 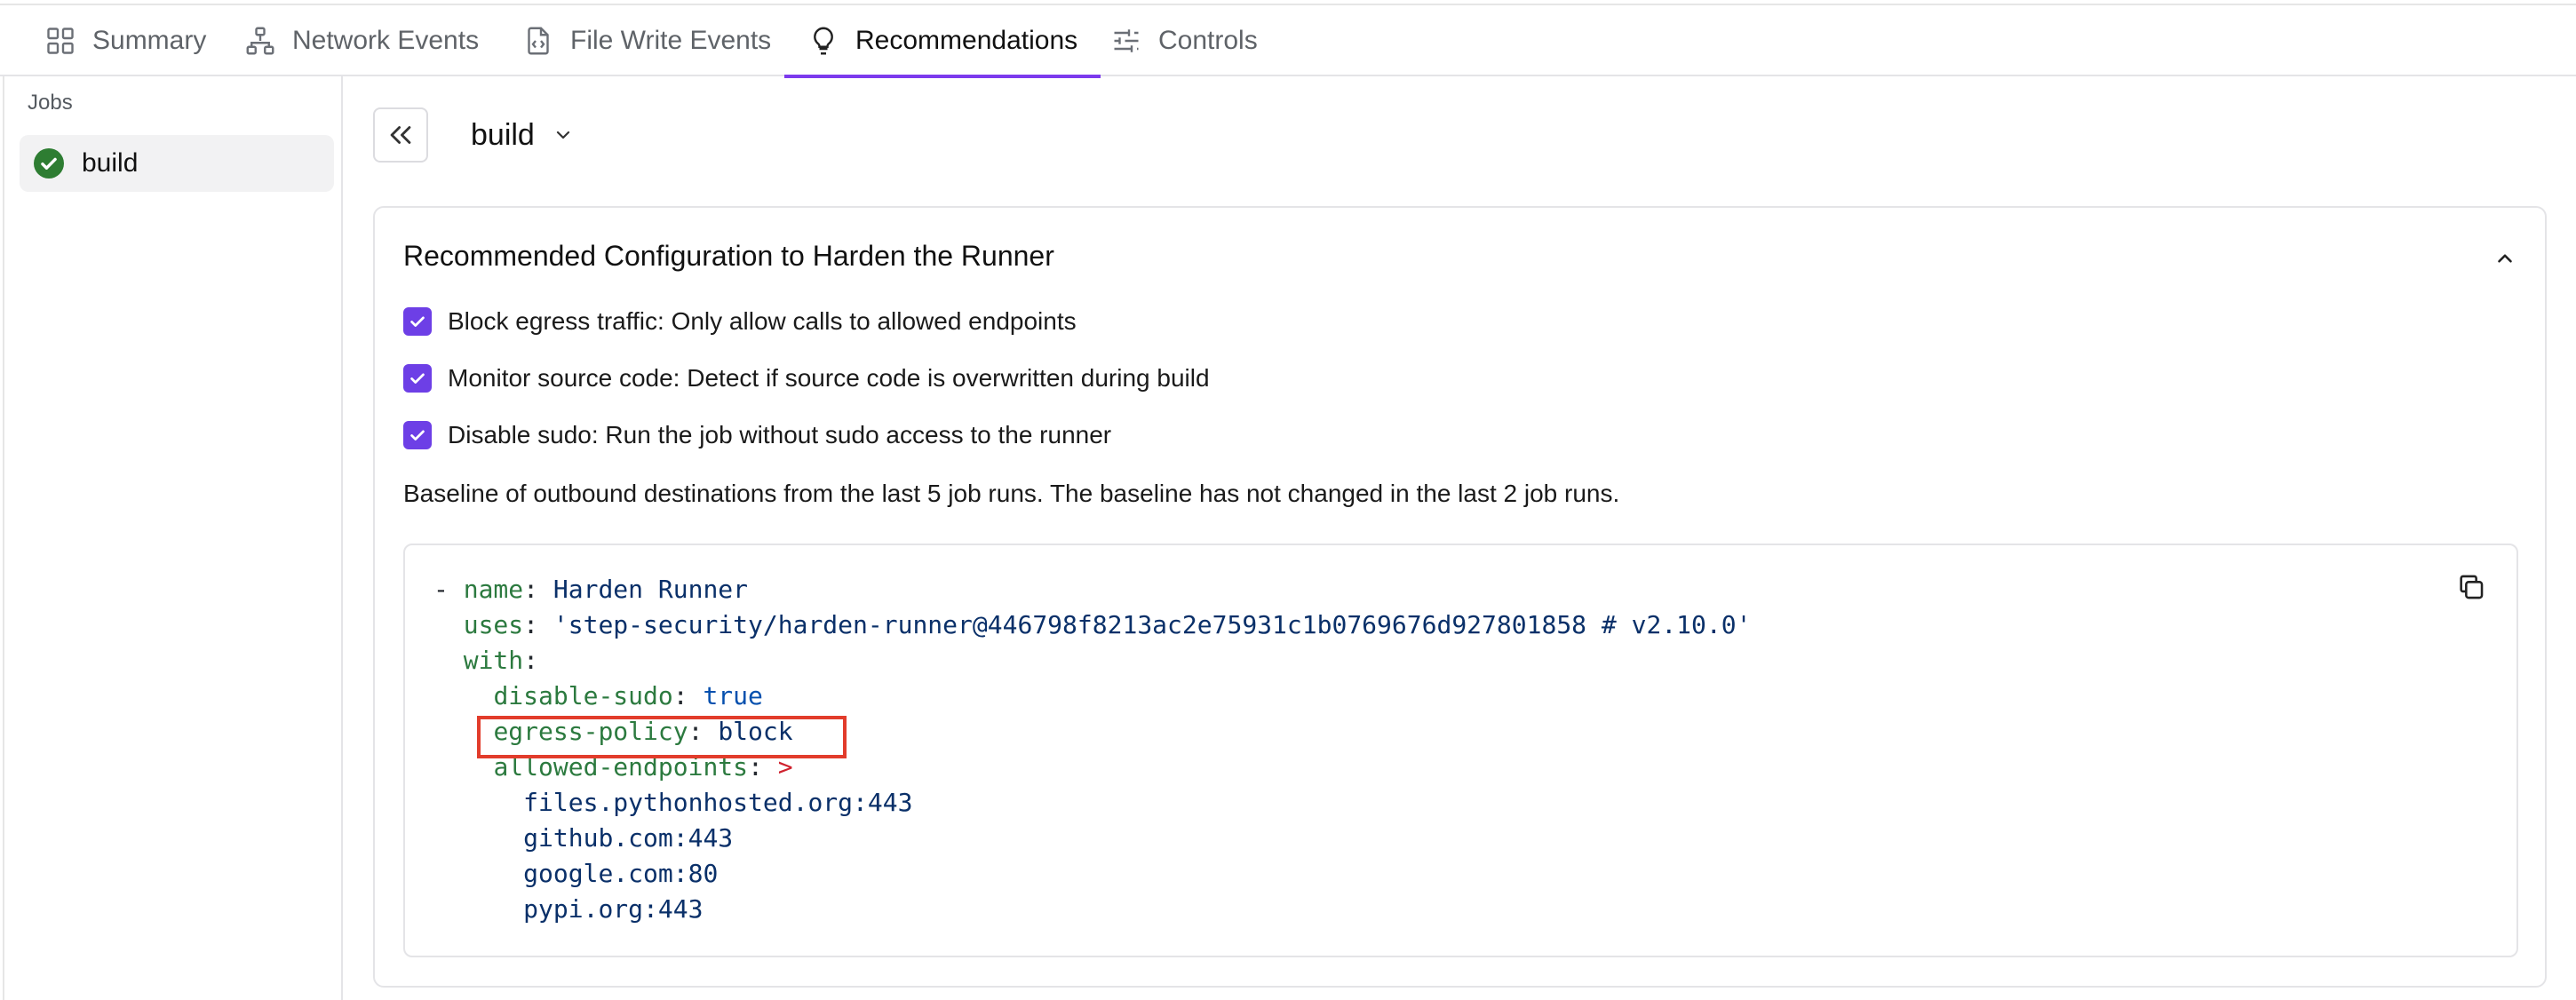 I want to click on jobs-sidebar: Jobs build, so click(x=173, y=538).